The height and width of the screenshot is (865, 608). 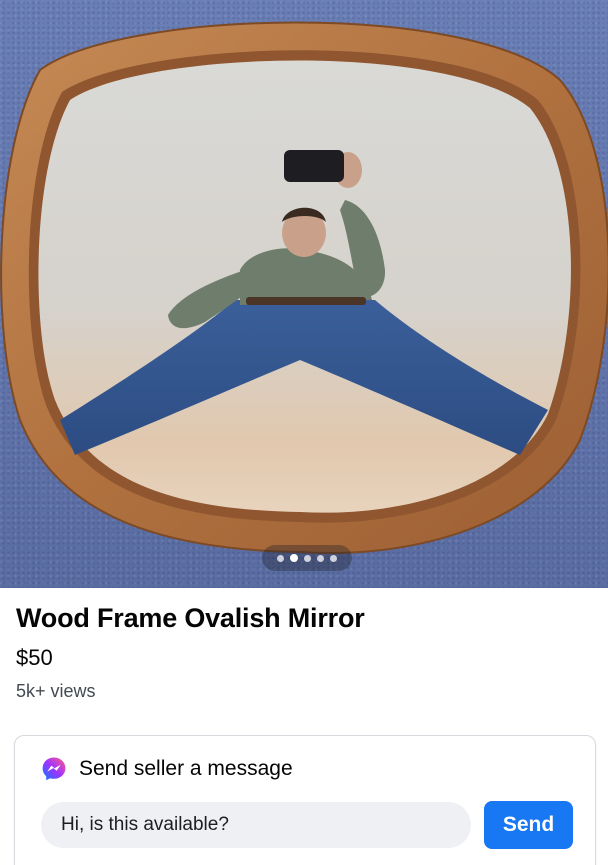 I want to click on send-button: Send, so click(x=528, y=825).